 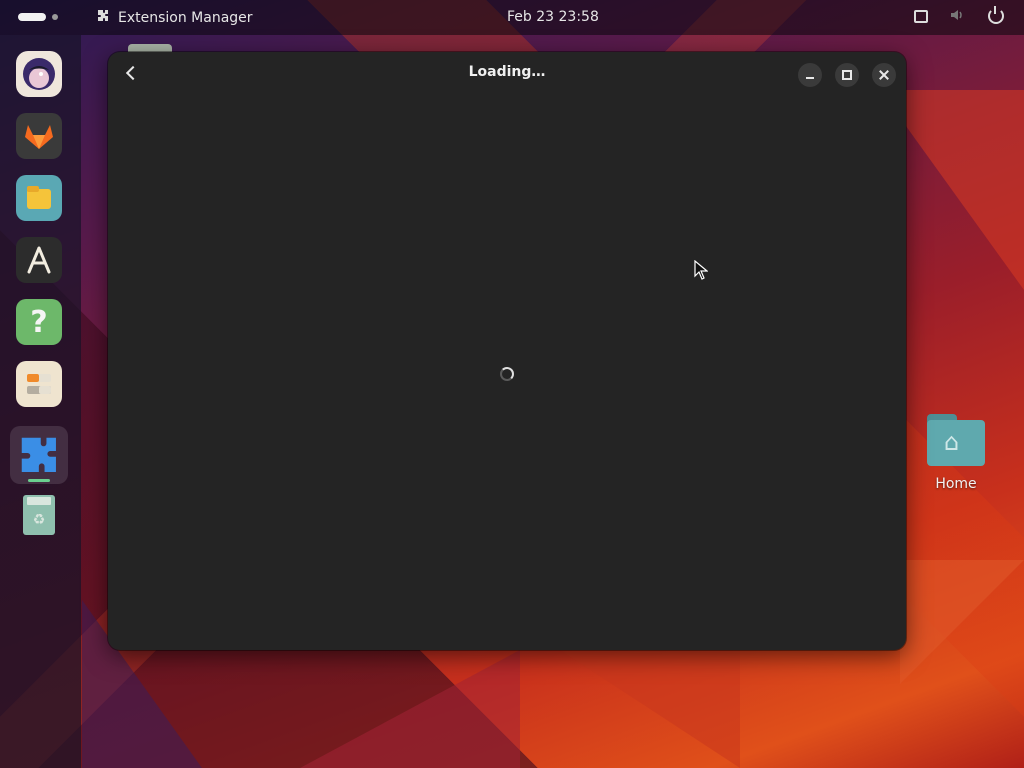 What do you see at coordinates (701, 271) in the screenshot?
I see `mouse-cursor-icon` at bounding box center [701, 271].